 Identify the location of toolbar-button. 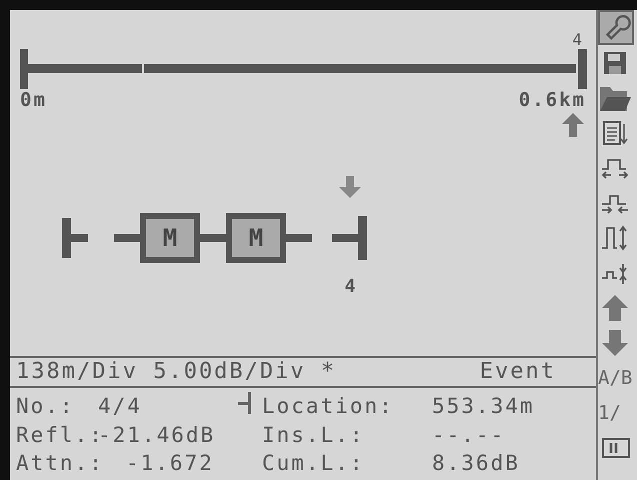
(616, 27).